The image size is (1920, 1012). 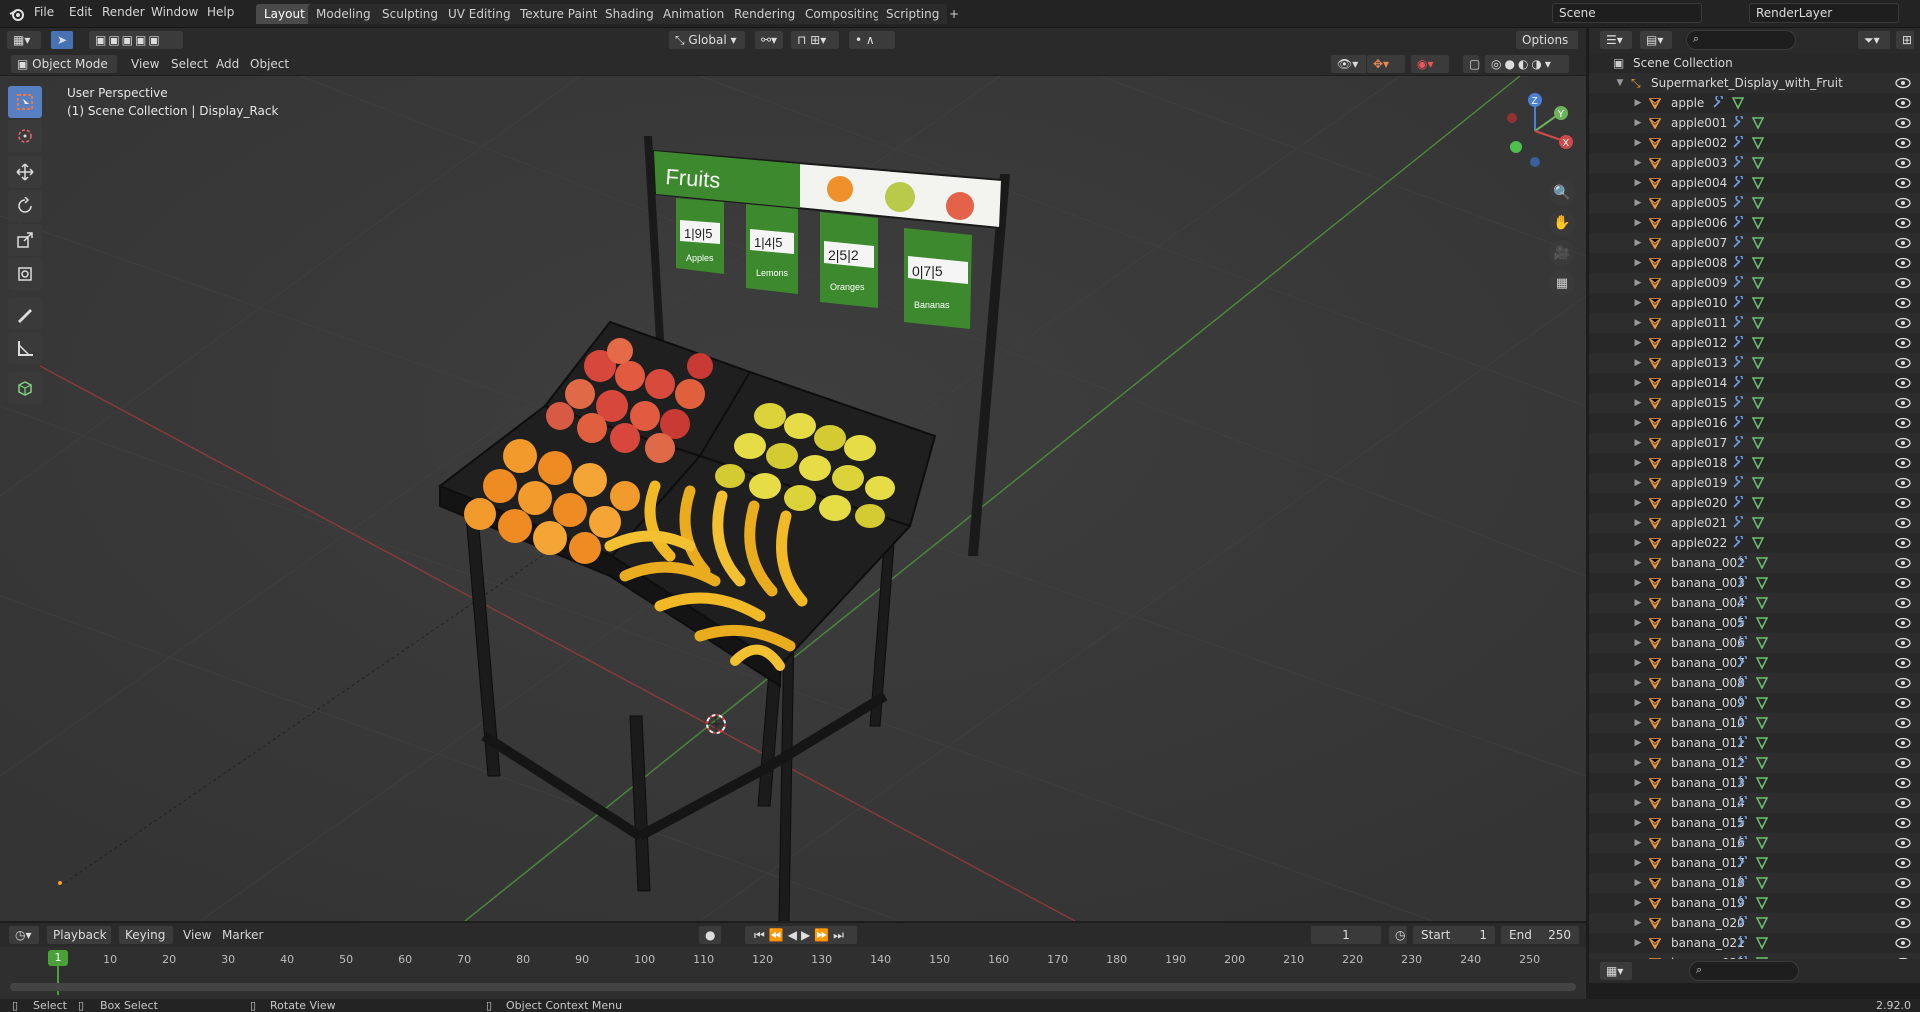 What do you see at coordinates (694, 14) in the screenshot?
I see `tab-animation: Animation` at bounding box center [694, 14].